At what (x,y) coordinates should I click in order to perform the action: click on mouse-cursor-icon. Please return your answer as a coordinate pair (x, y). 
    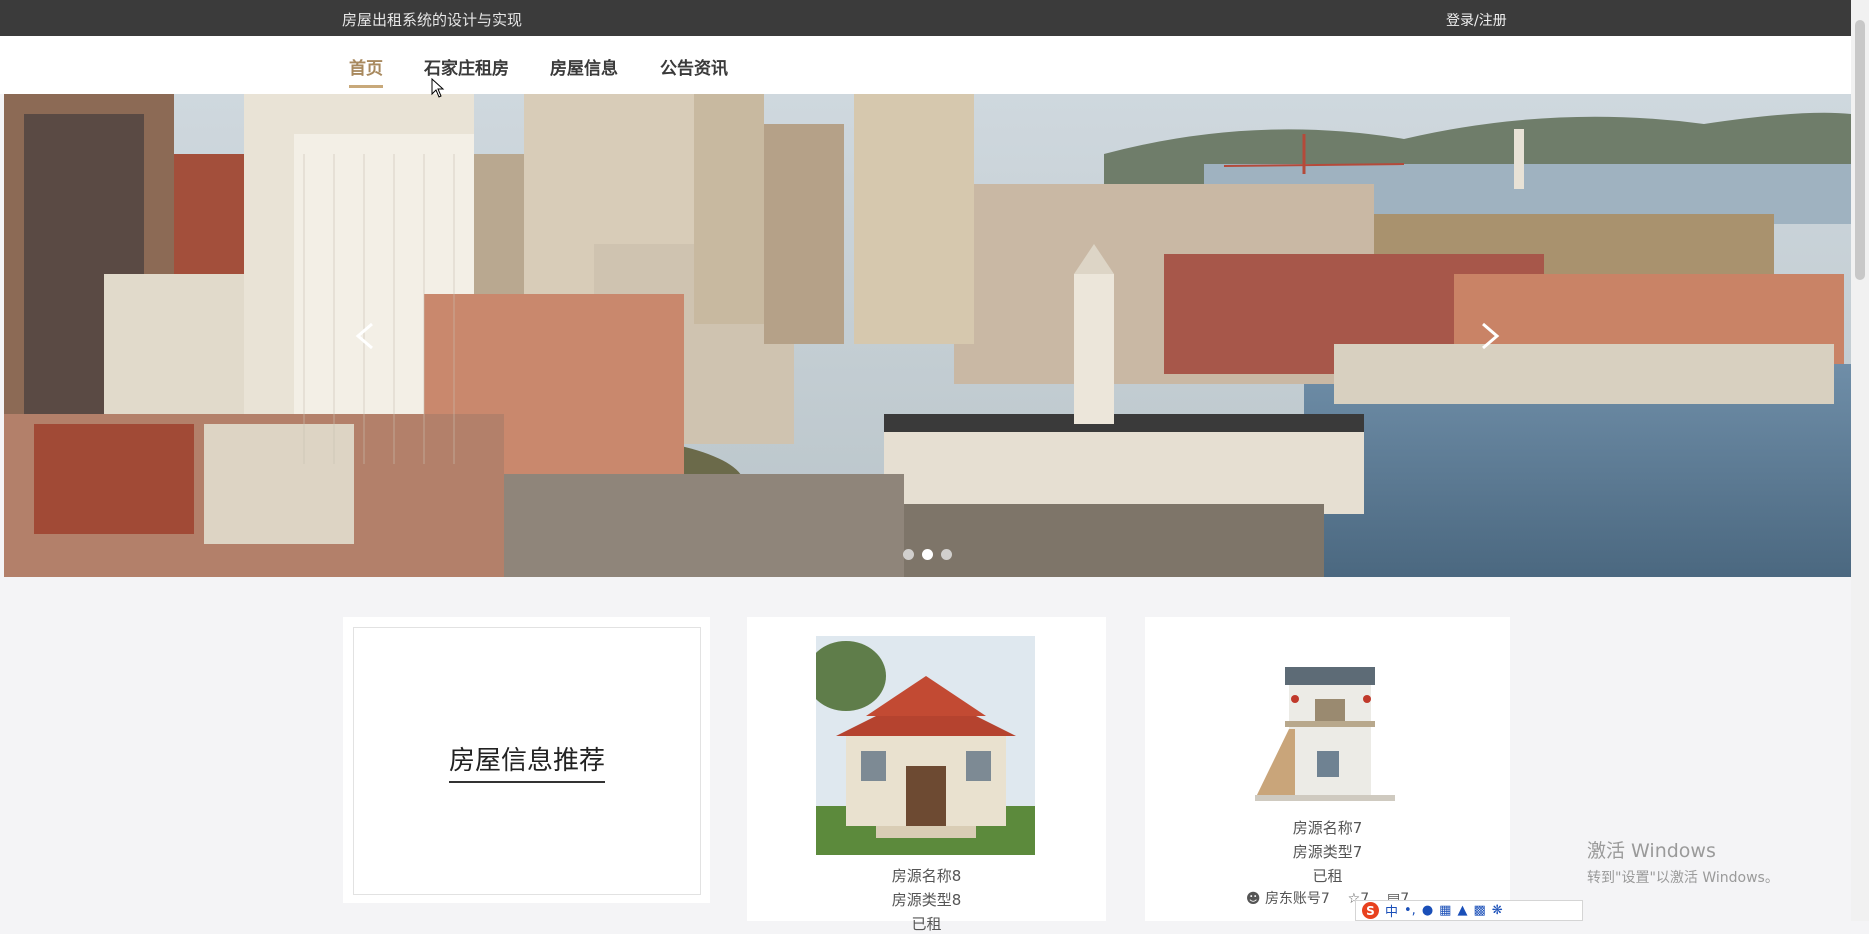
    Looking at the image, I should click on (438, 88).